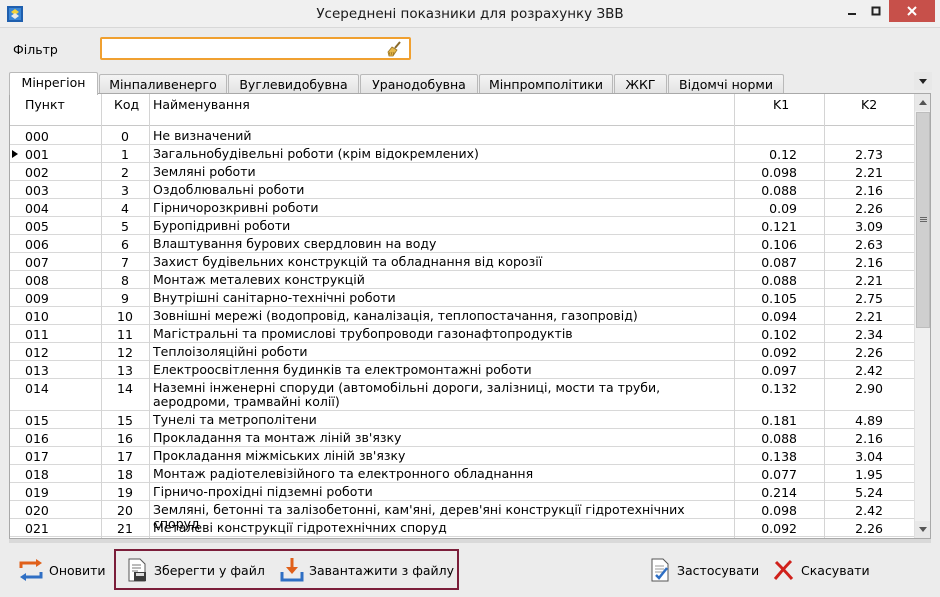 The image size is (940, 597). Describe the element at coordinates (37, 316) in the screenshot. I see `cell-item: 010` at that location.